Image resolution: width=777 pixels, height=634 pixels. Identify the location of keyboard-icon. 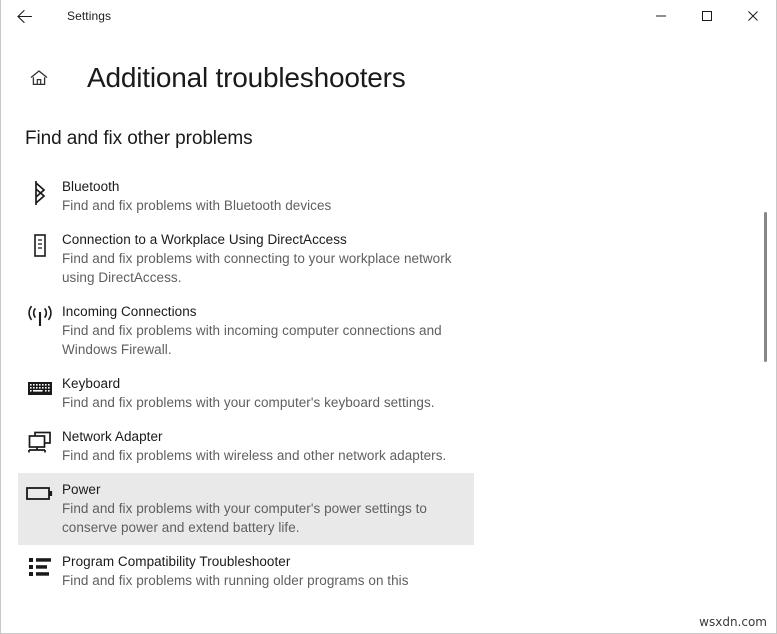
(40, 388).